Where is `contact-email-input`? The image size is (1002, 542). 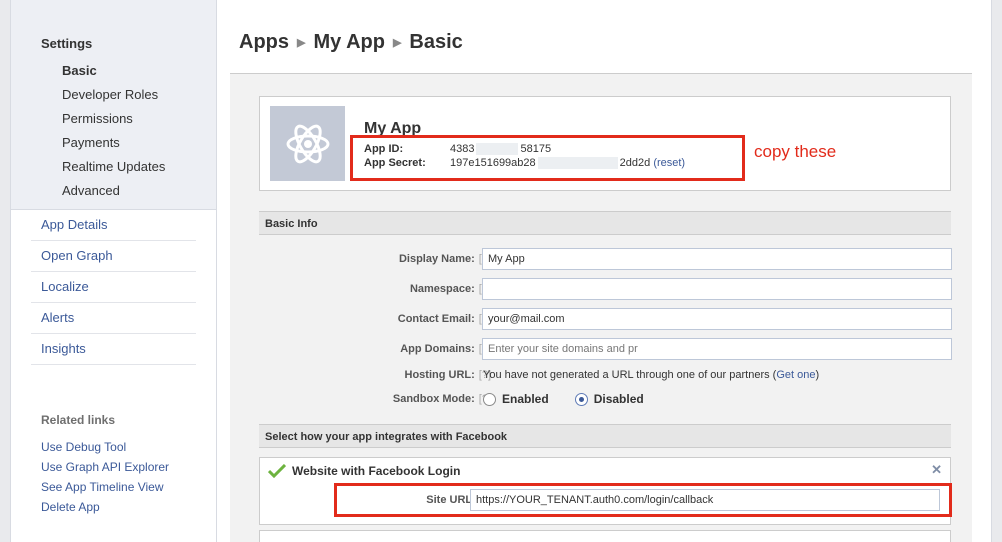
contact-email-input is located at coordinates (717, 319).